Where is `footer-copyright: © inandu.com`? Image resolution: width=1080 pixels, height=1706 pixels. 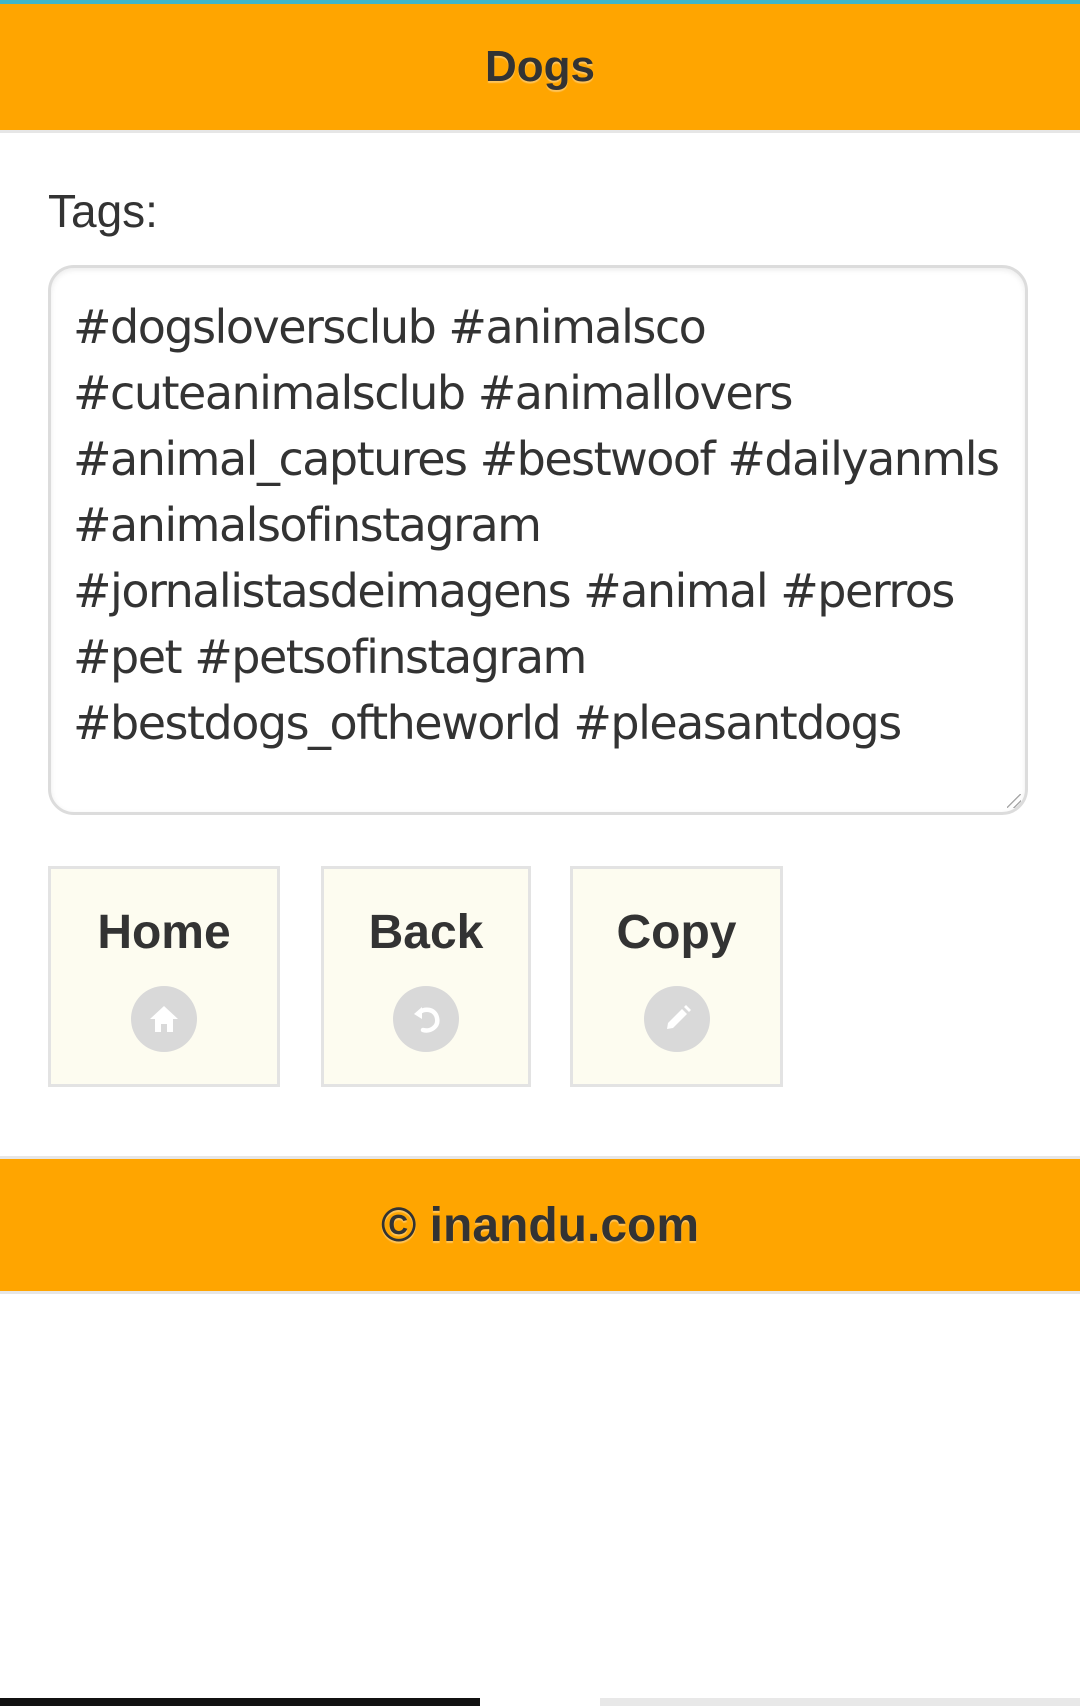 footer-copyright: © inandu.com is located at coordinates (540, 1225).